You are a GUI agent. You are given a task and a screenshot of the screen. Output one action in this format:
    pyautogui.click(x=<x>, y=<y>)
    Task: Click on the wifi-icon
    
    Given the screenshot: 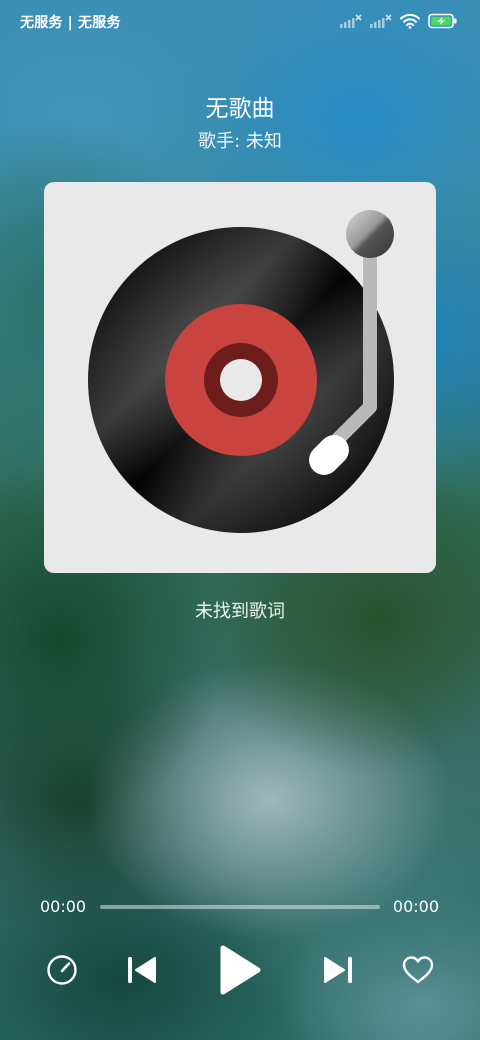 What is the action you would take?
    pyautogui.click(x=410, y=21)
    